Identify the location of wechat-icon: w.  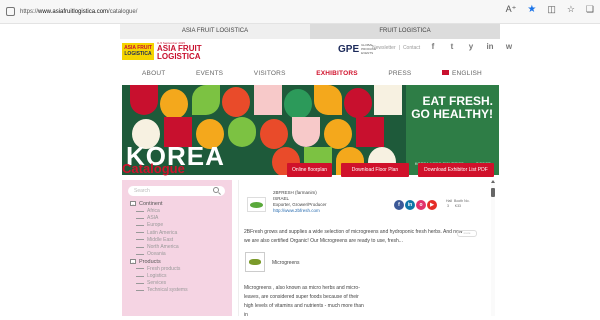
(509, 47).